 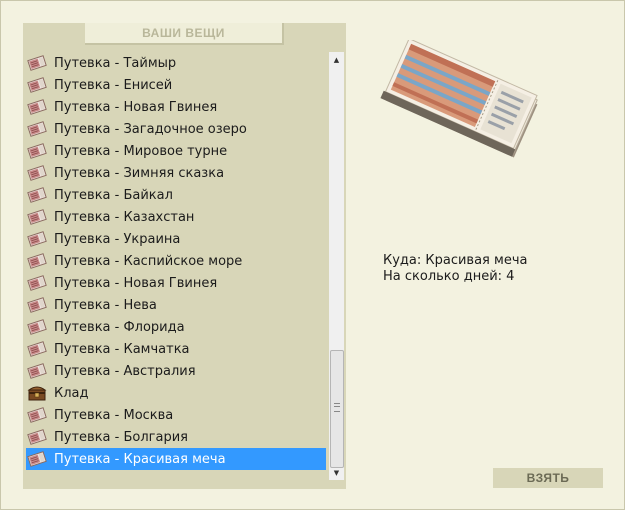 What do you see at coordinates (336, 266) in the screenshot?
I see `list-scrollbar: ▲ ▼` at bounding box center [336, 266].